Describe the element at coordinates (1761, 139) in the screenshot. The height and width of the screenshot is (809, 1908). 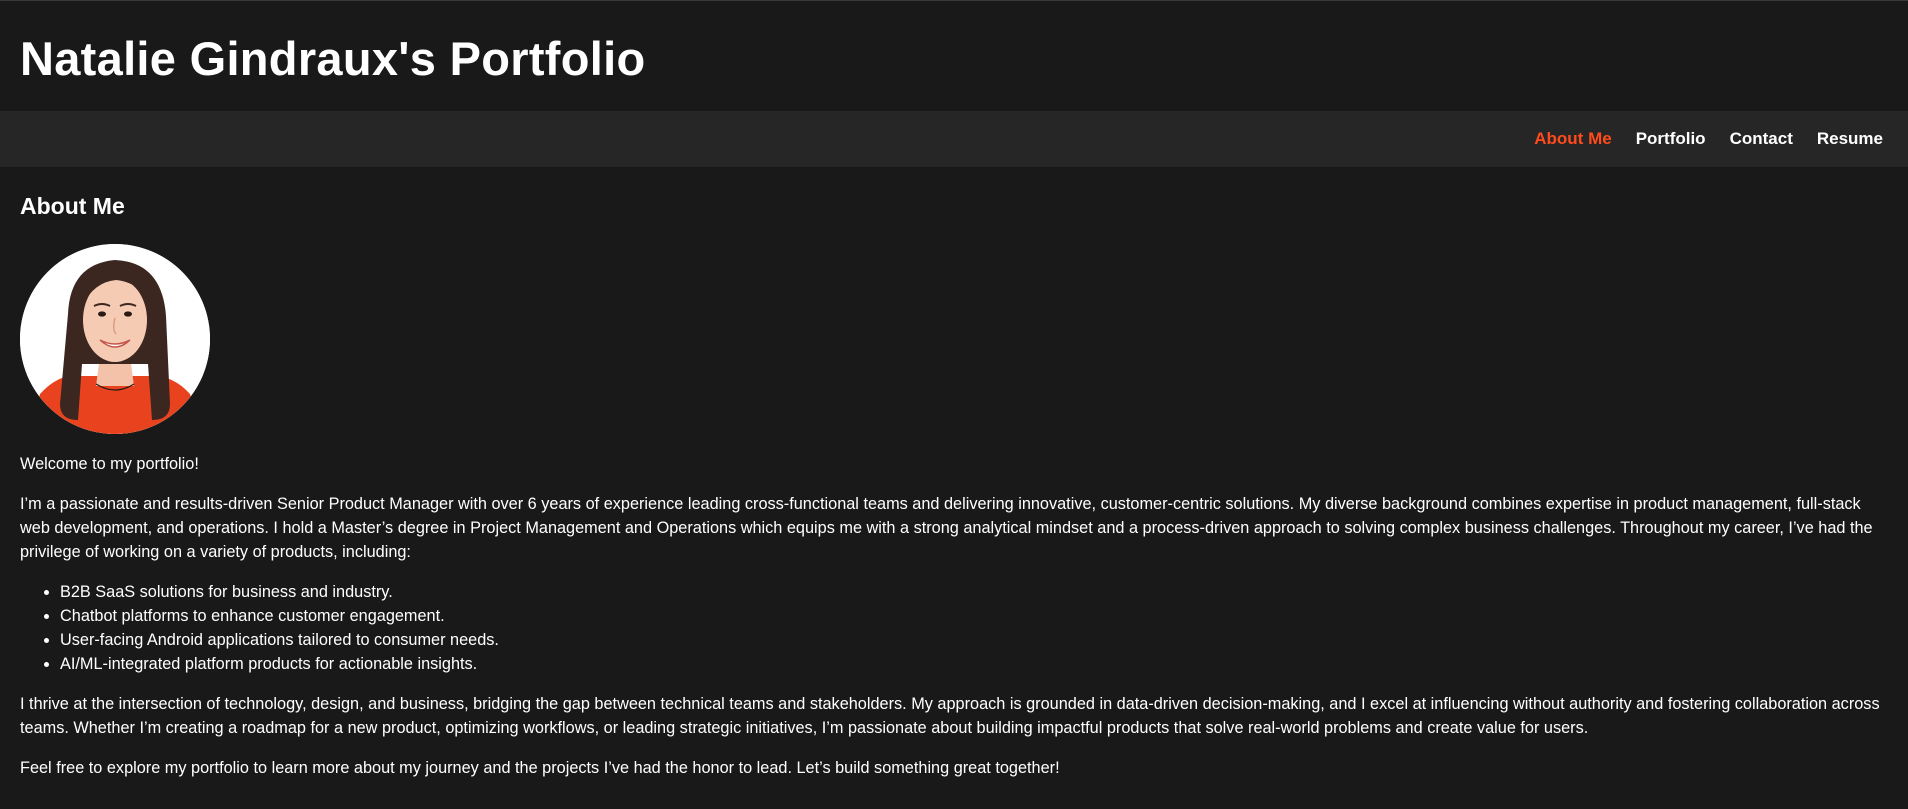
I see `nav-link-contact: Contact` at that location.